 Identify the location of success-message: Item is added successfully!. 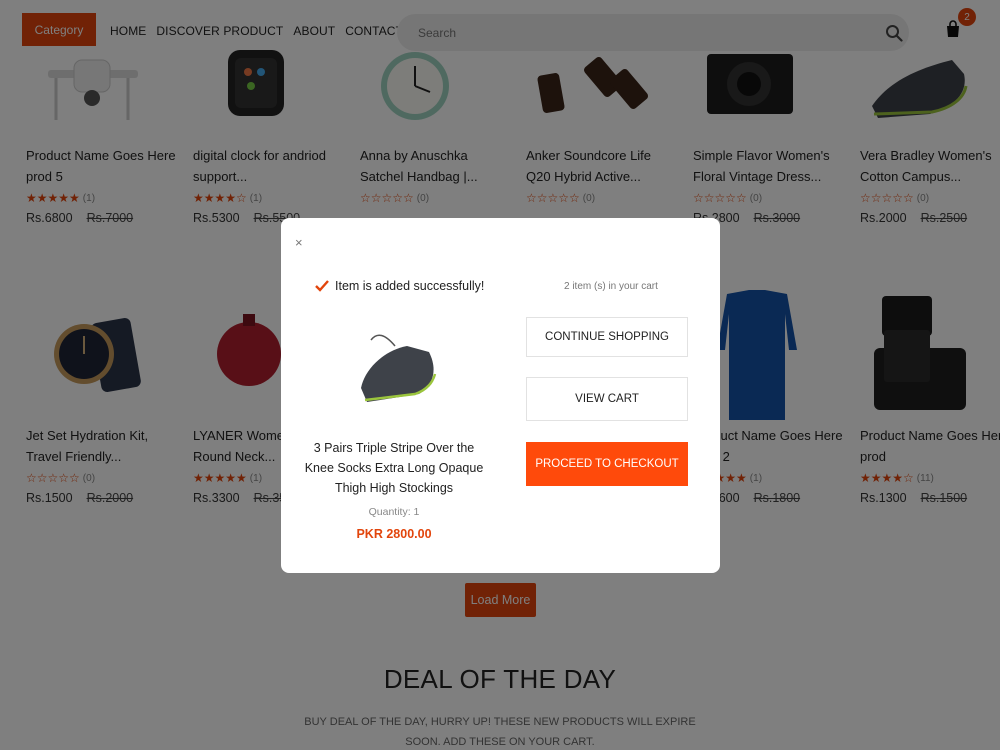
(399, 286).